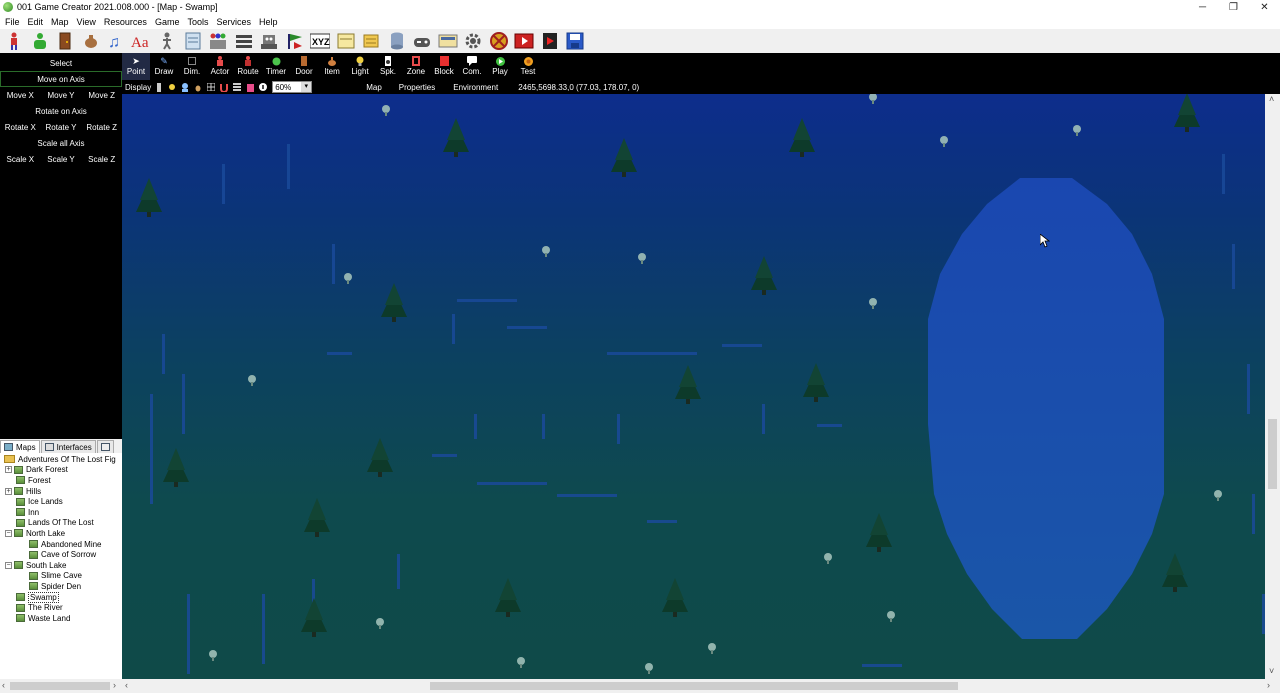 The image size is (1280, 693). I want to click on restore-button: ❐, so click(1233, 7).